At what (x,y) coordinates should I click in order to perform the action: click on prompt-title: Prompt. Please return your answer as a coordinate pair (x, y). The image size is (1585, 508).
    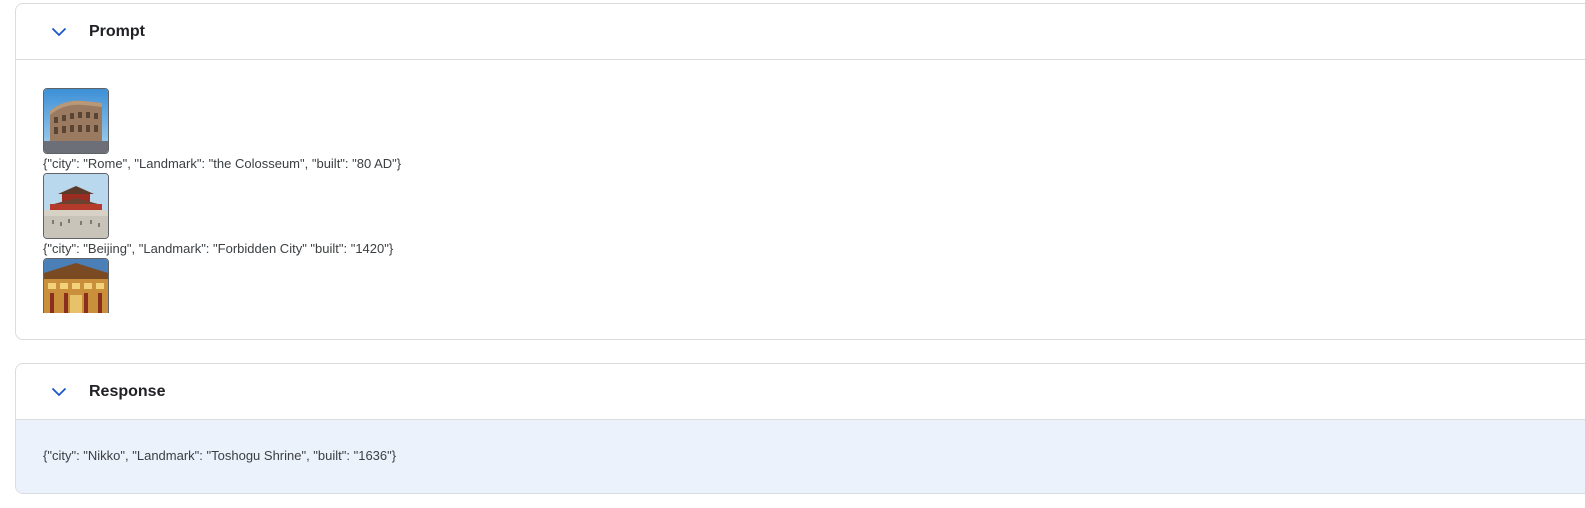
    Looking at the image, I should click on (117, 31).